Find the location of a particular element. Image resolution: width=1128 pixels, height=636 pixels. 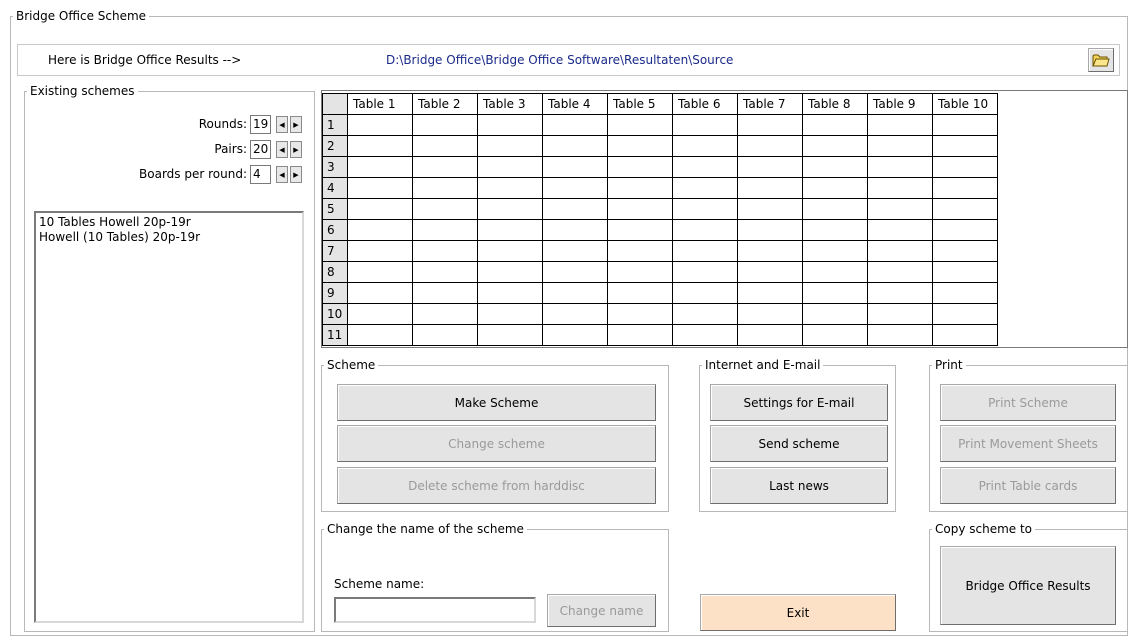

print-scheme-button: Print Scheme is located at coordinates (1028, 402).